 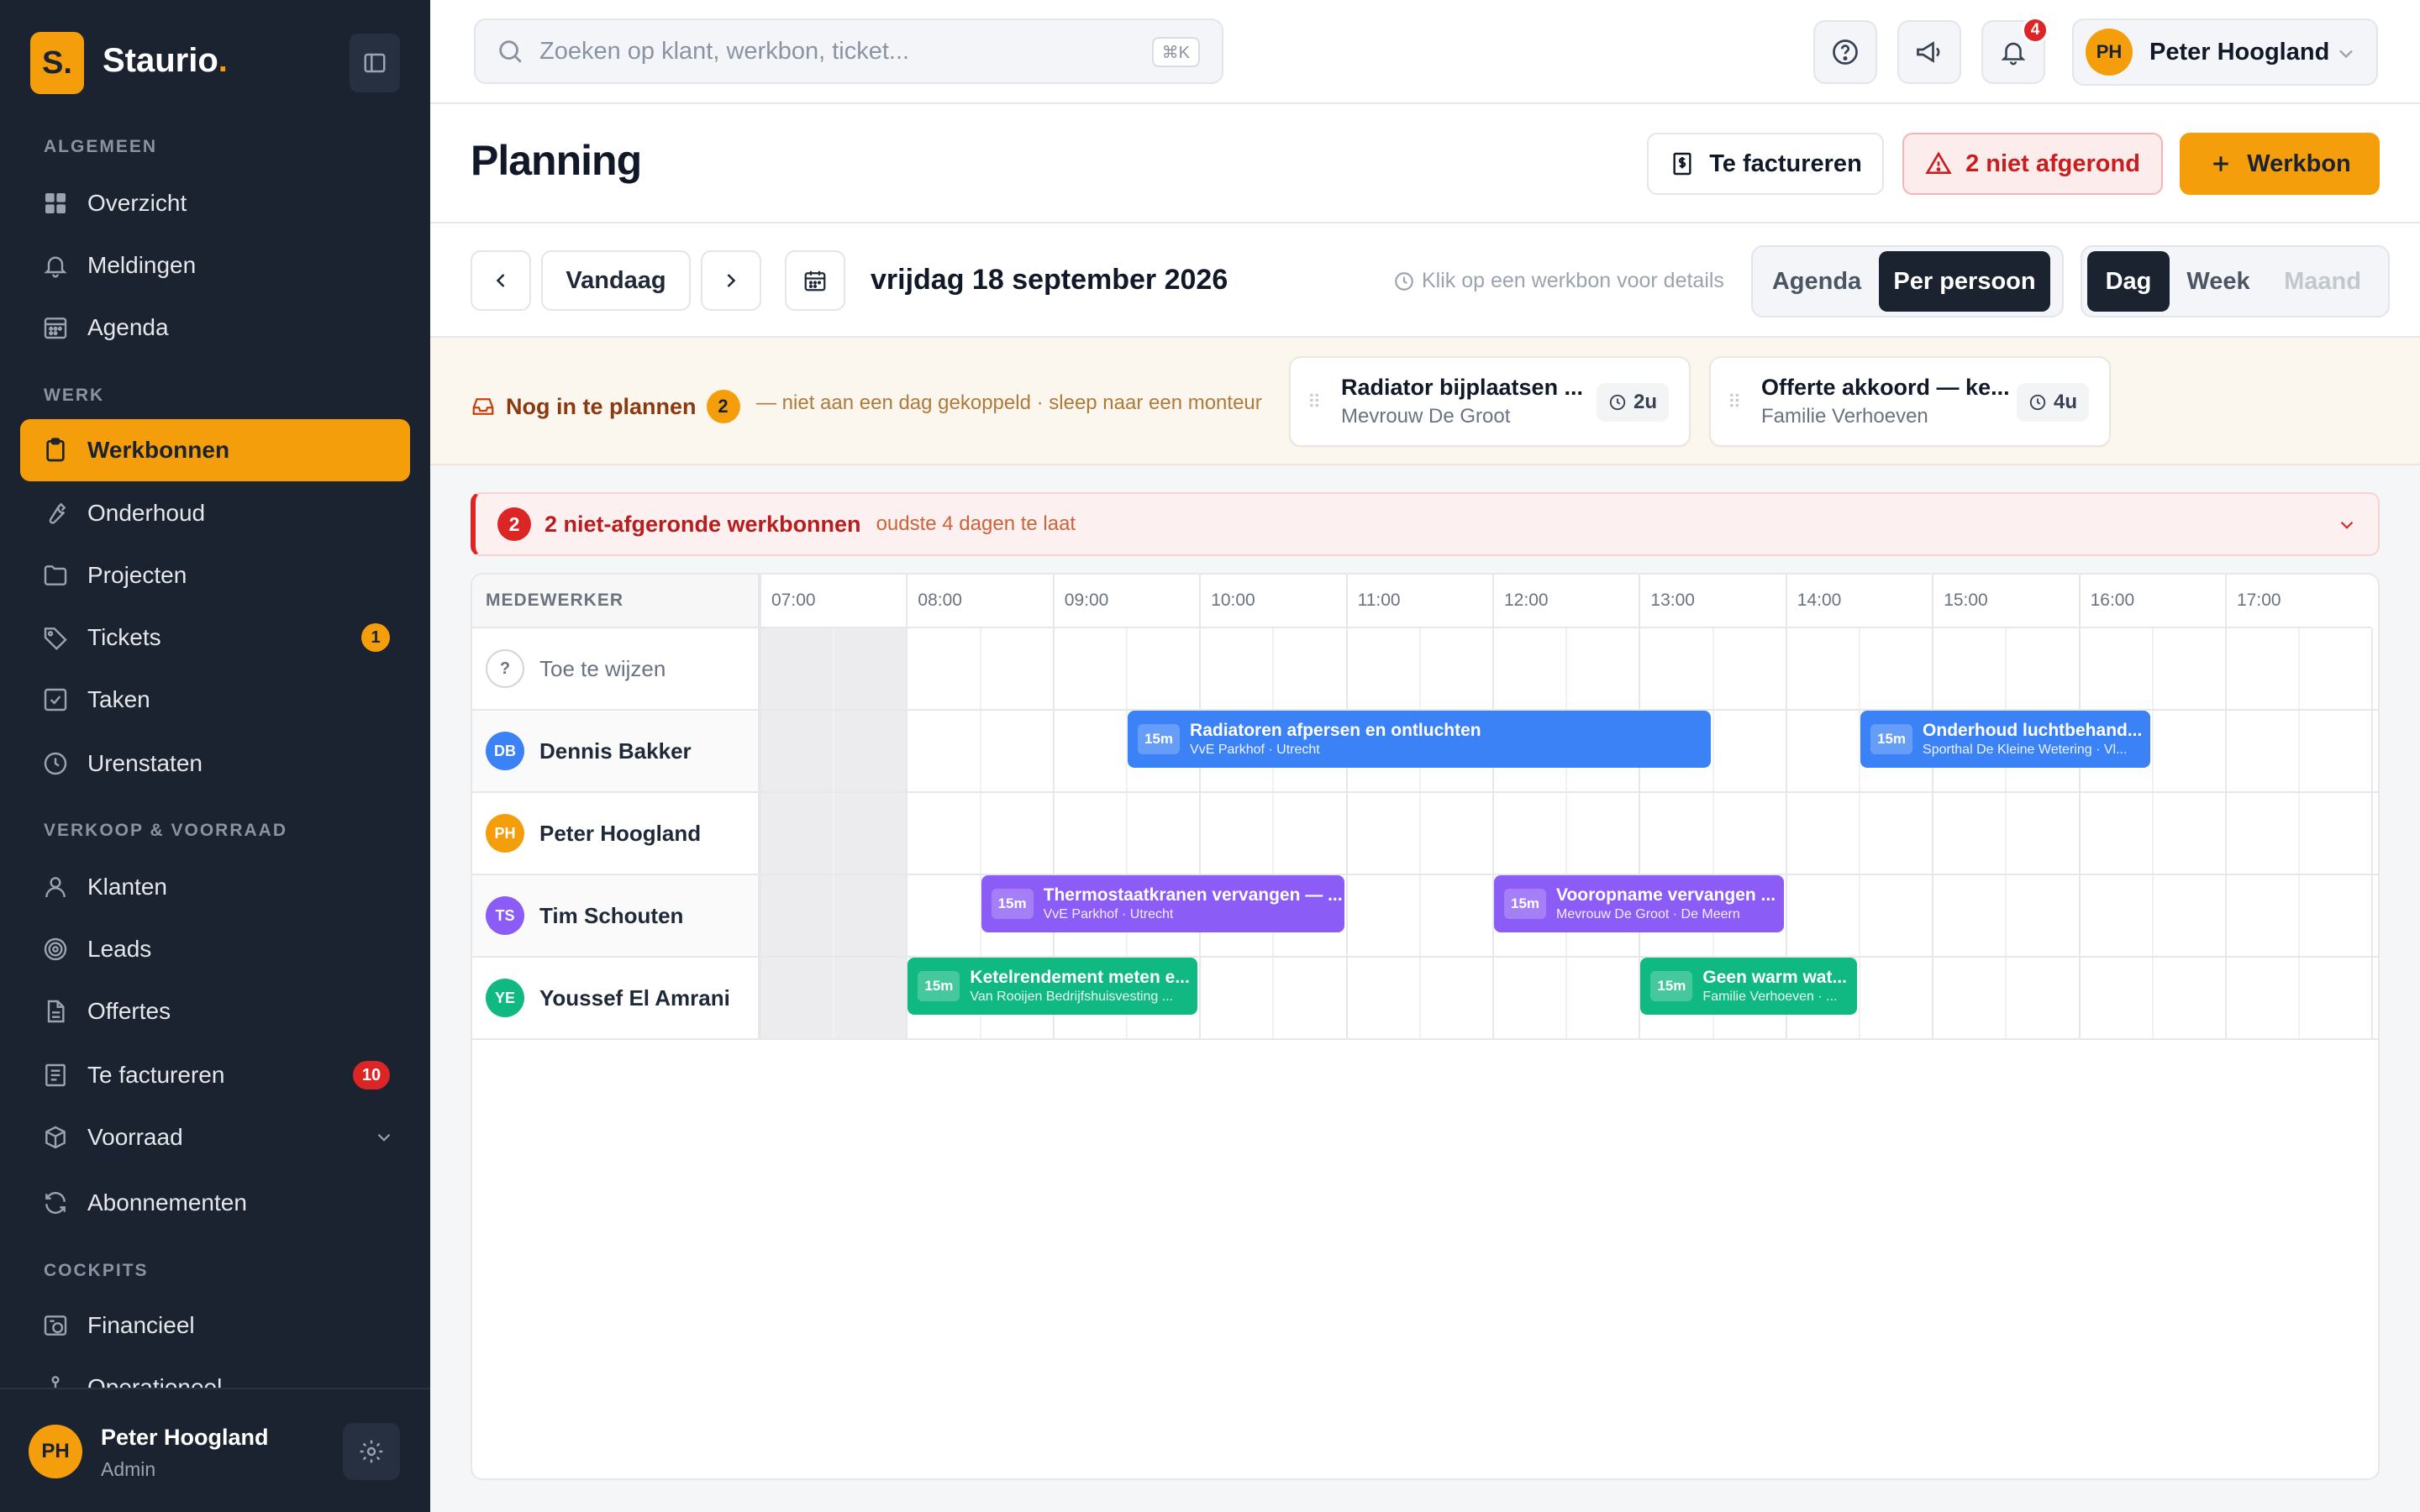 What do you see at coordinates (124, 637) in the screenshot?
I see `sidebar-item-label: Tickets` at bounding box center [124, 637].